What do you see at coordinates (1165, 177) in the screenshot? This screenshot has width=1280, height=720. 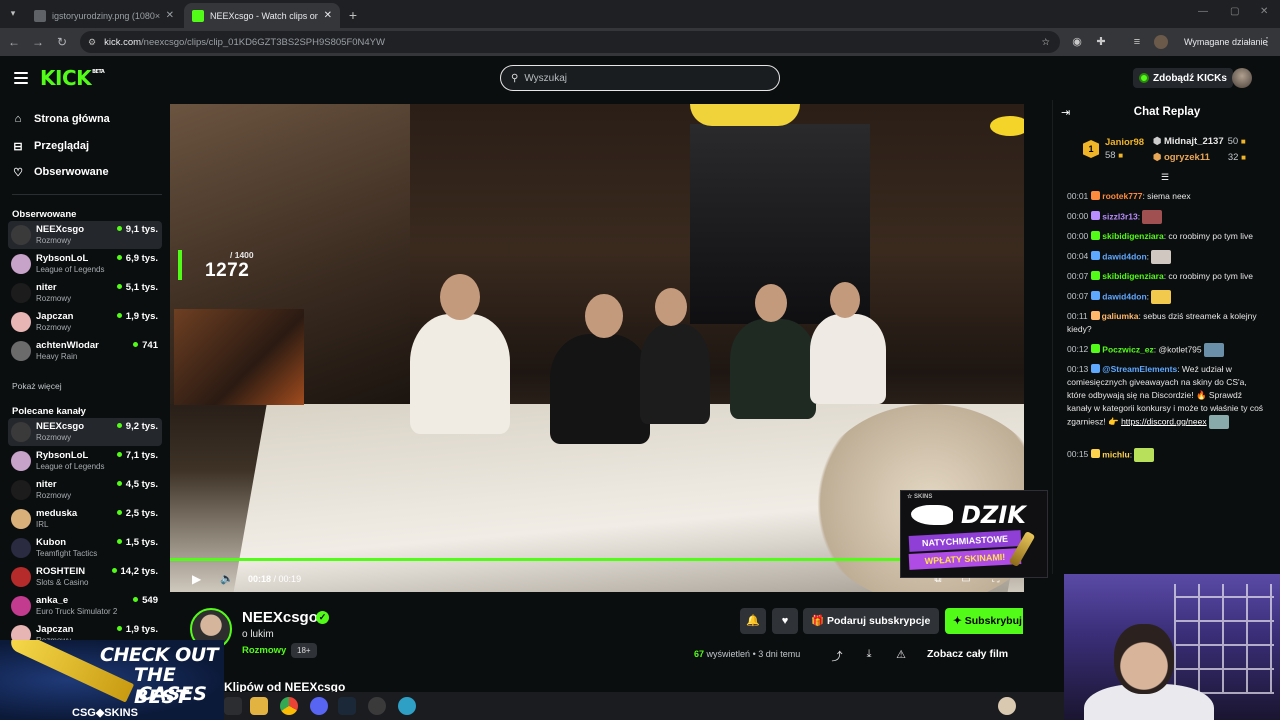 I see `expand-leaderboard-icon: ☰` at bounding box center [1165, 177].